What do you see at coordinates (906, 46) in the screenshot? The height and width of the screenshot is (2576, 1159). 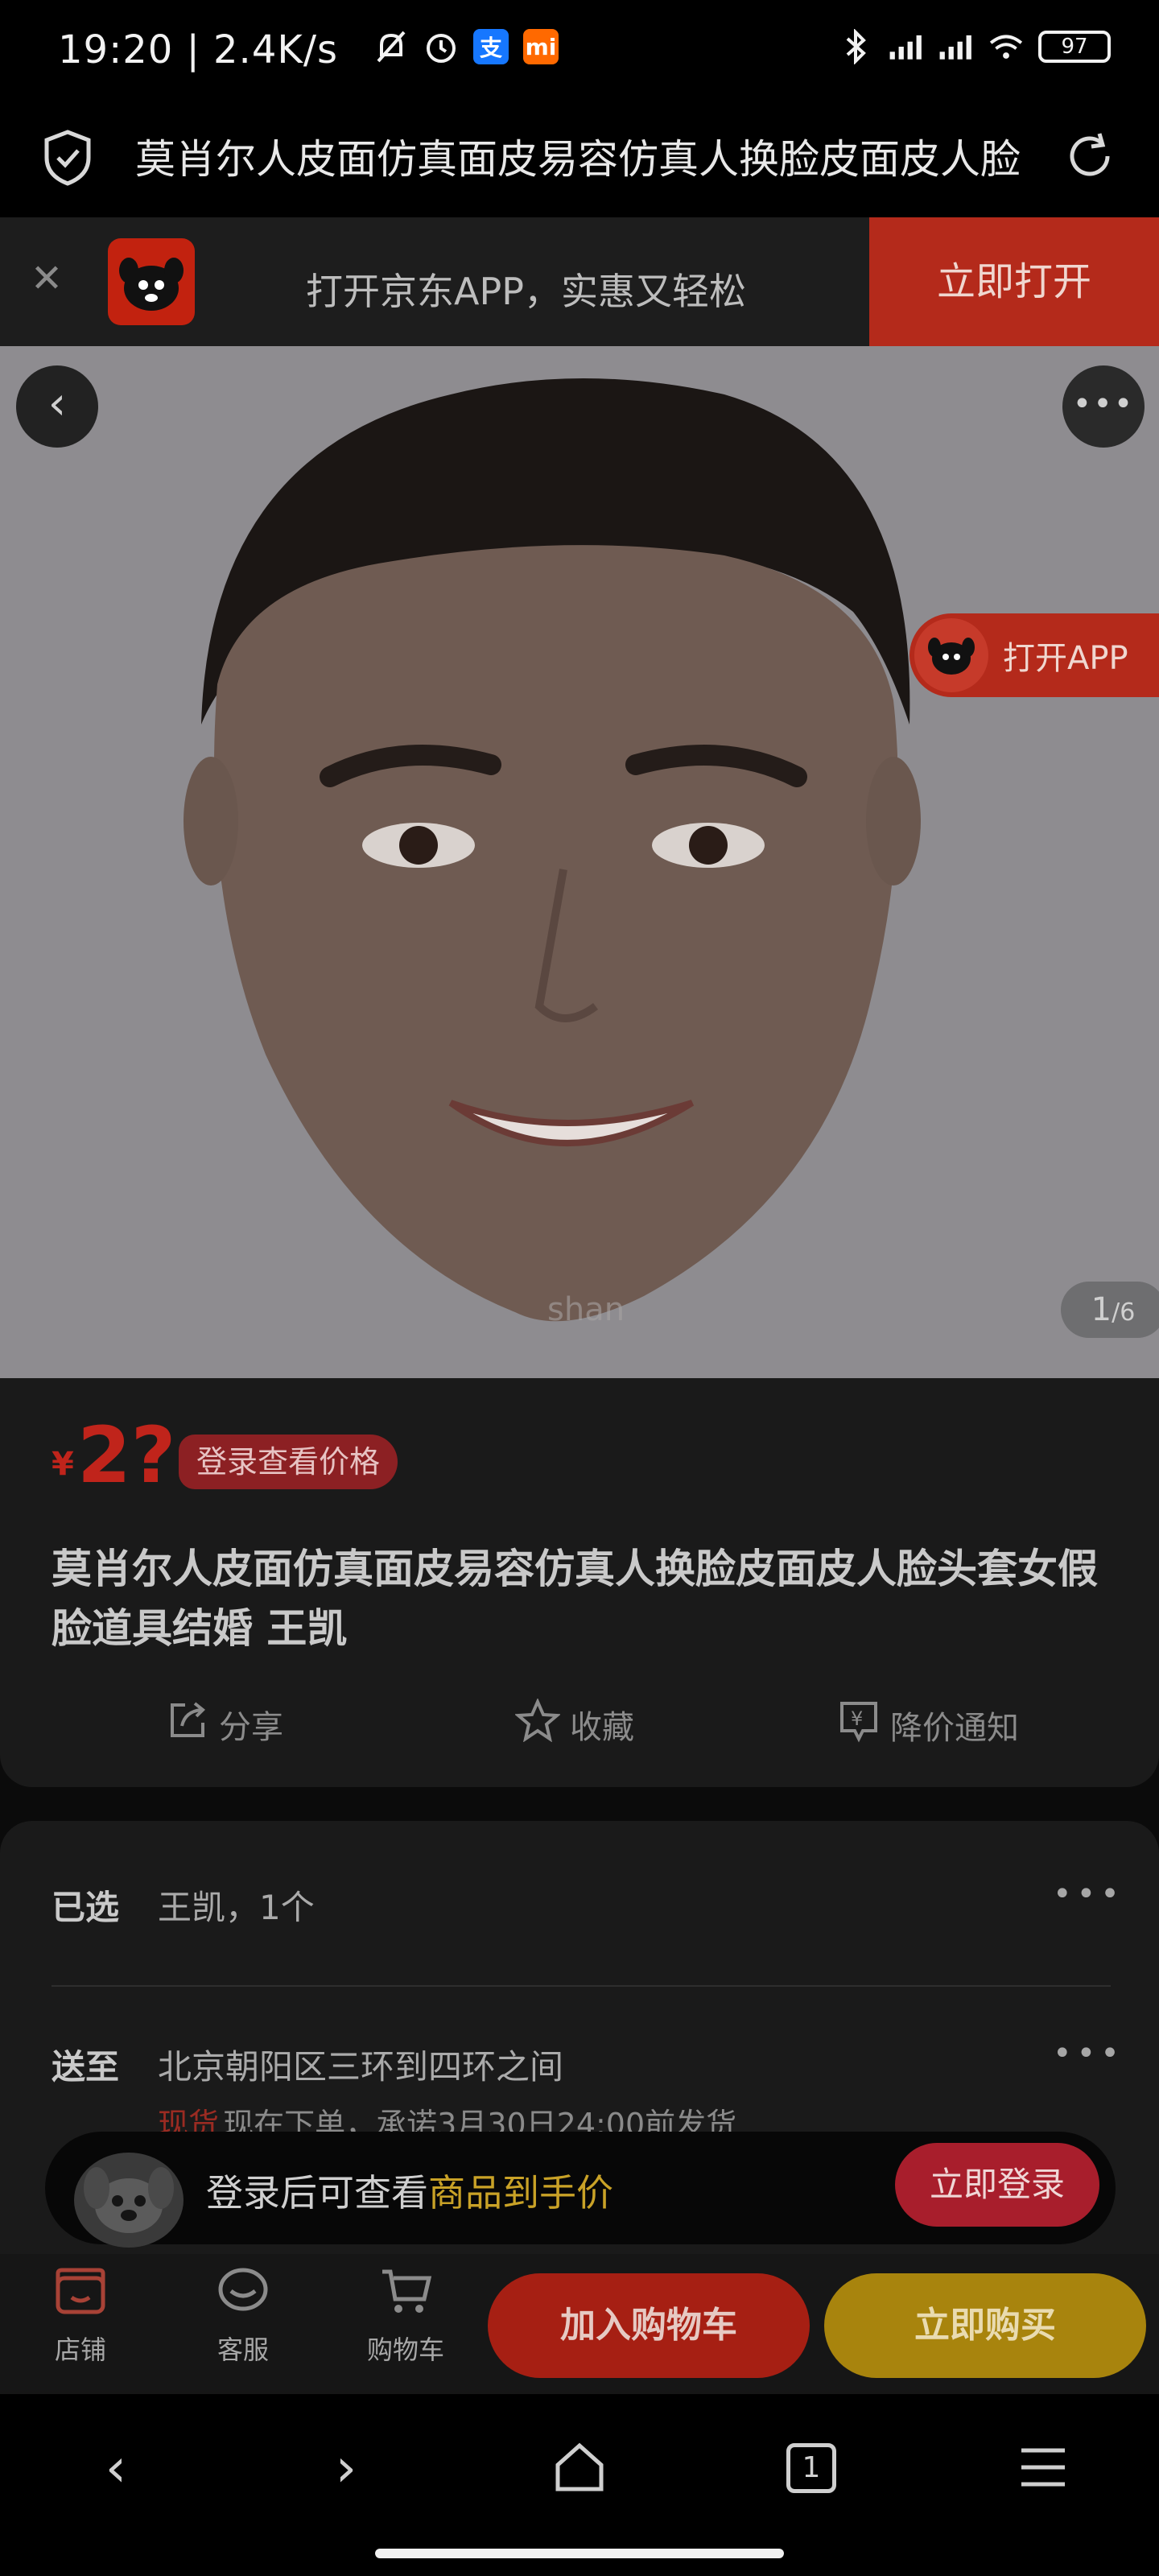 I see `signal-icon` at bounding box center [906, 46].